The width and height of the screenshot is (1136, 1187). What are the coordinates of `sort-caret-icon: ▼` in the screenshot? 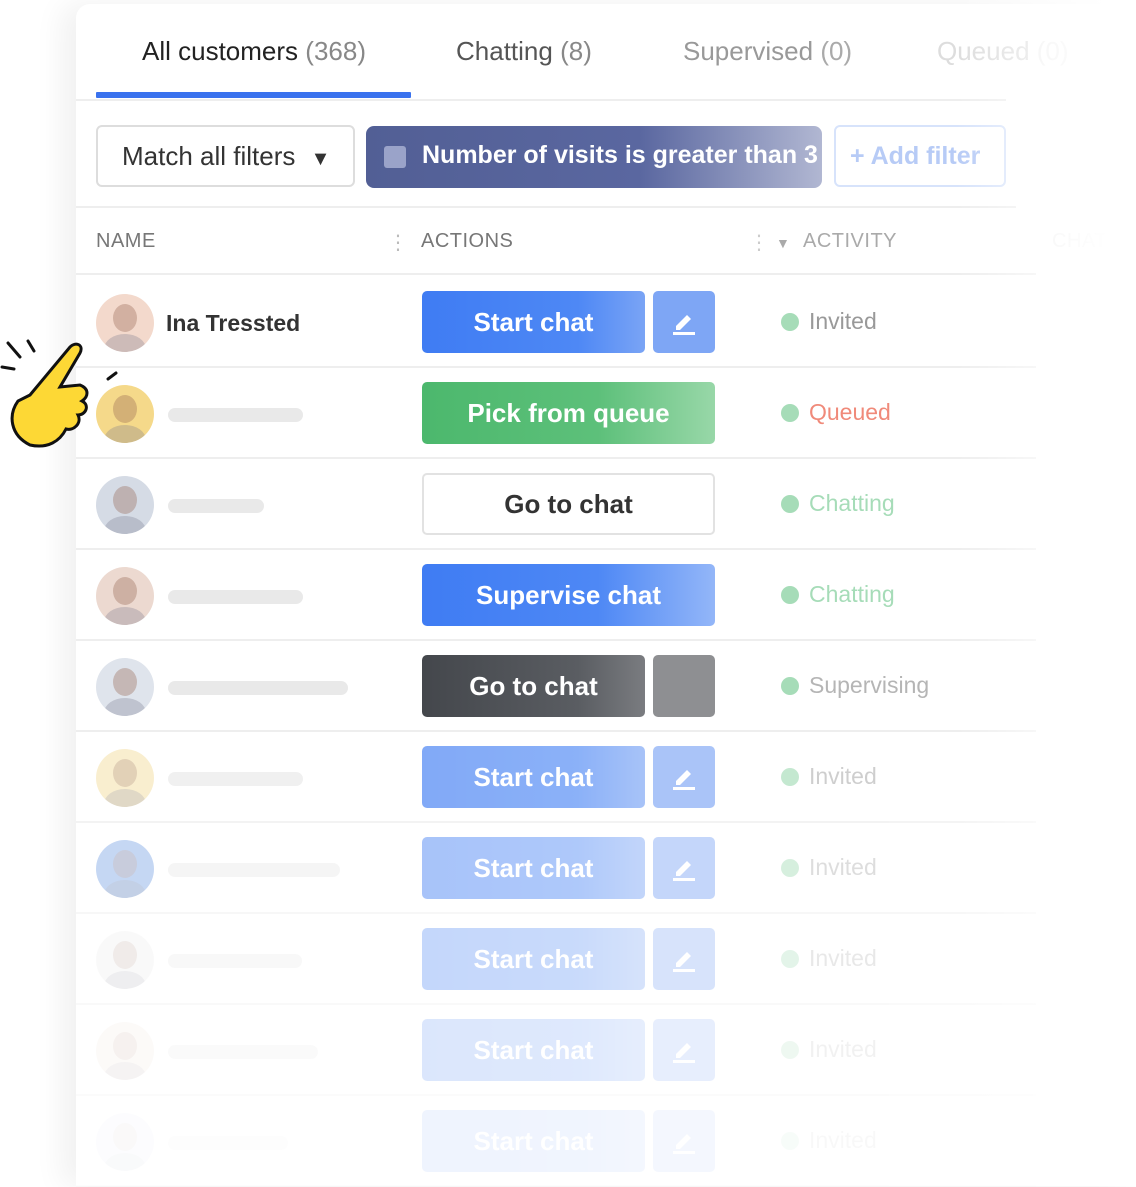 It's located at (783, 243).